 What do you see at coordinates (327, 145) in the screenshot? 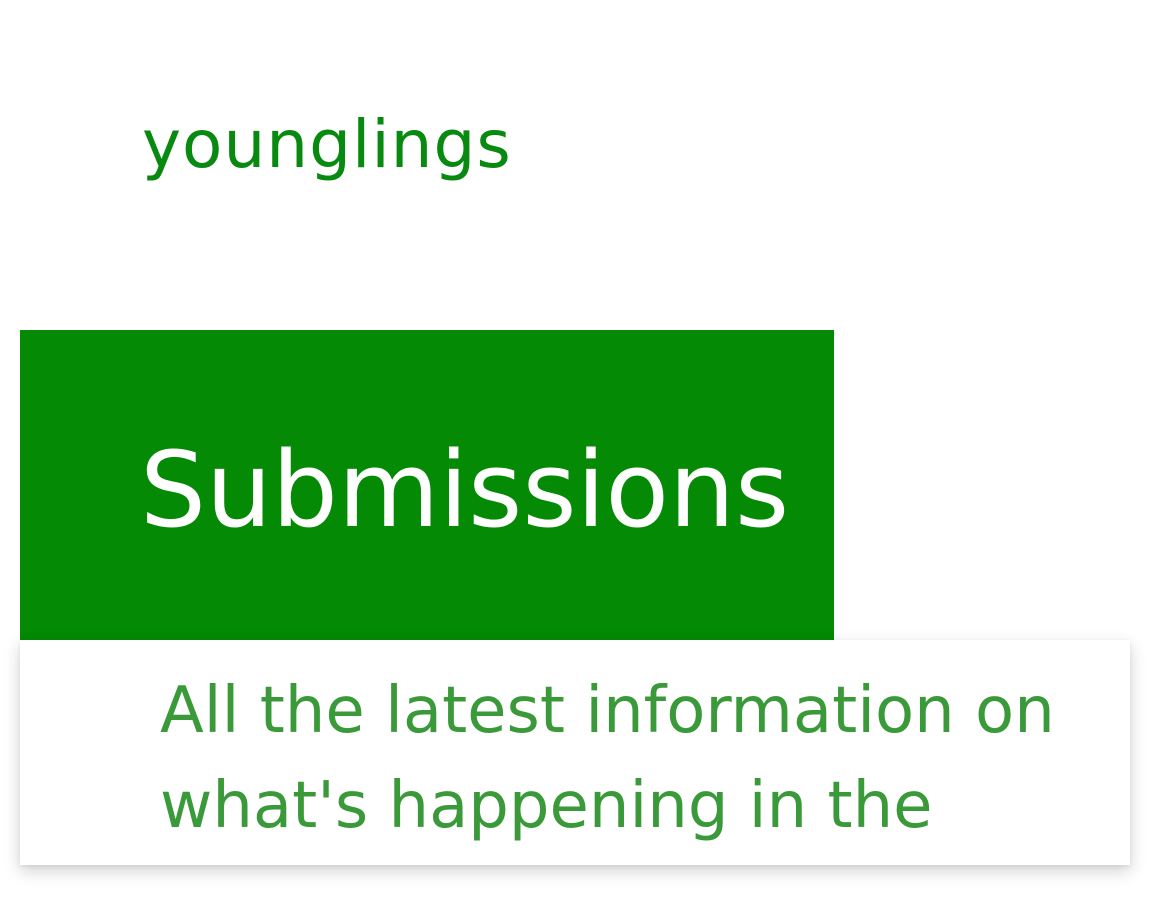
I see `site-logo-link: younglings` at bounding box center [327, 145].